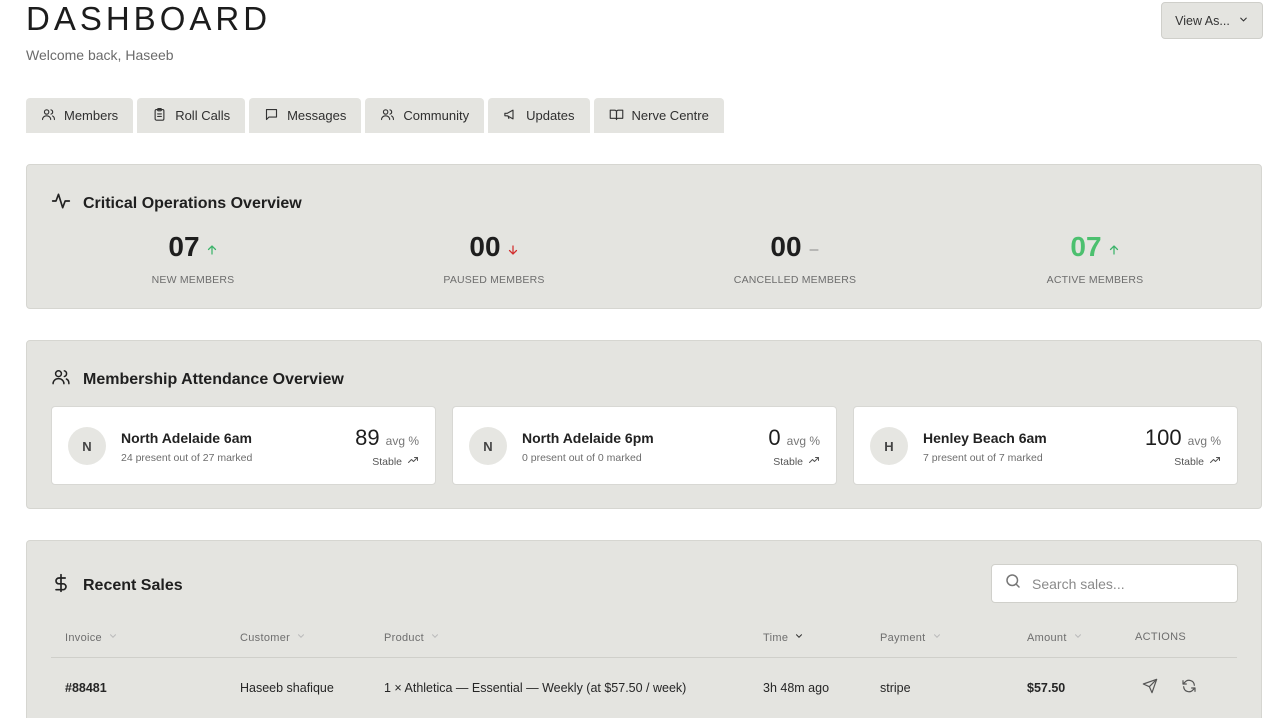 The height and width of the screenshot is (718, 1280). I want to click on amount-cell: $57.50, so click(1046, 688).